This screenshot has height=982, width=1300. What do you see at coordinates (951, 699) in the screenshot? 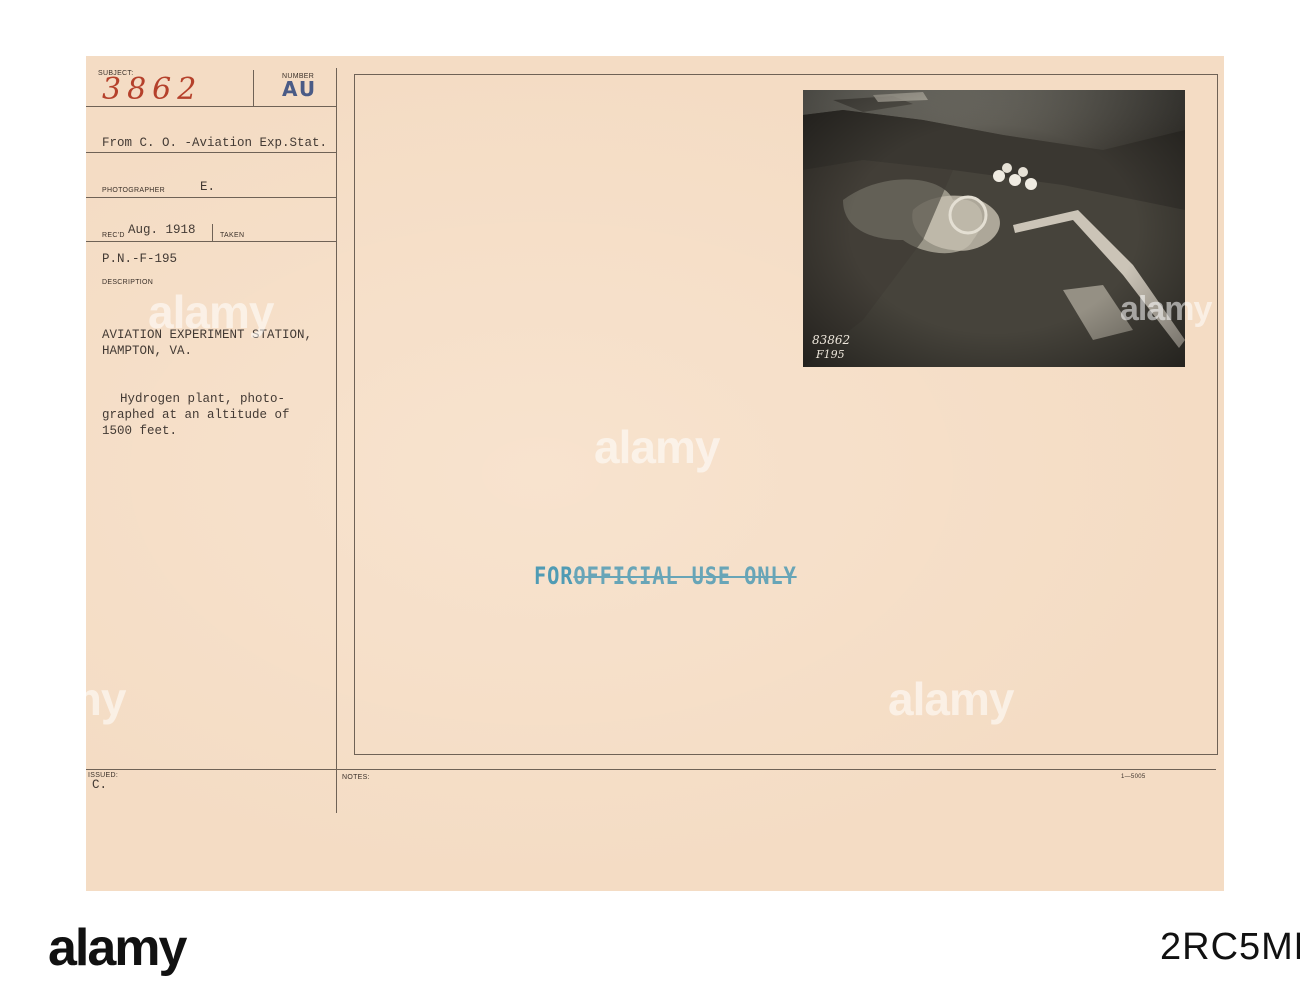
I see `watermark-4: alamy` at bounding box center [951, 699].